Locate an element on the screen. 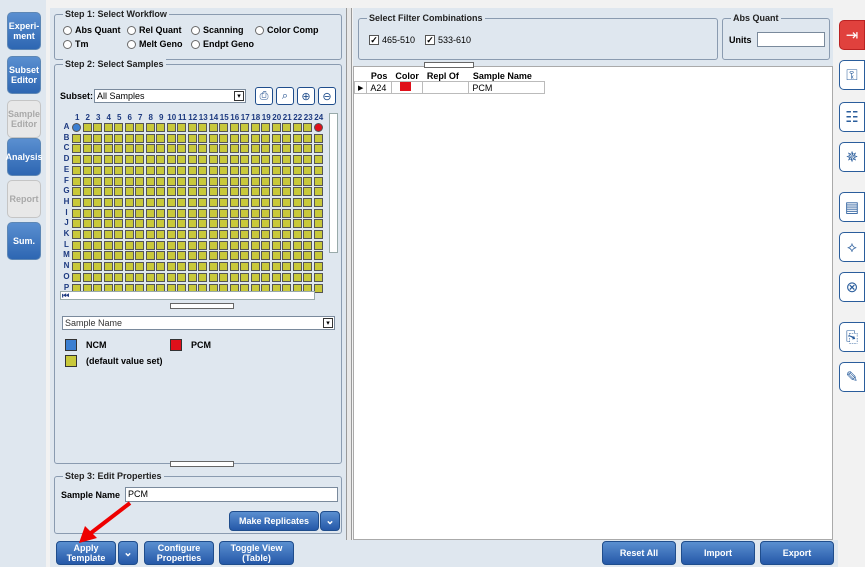 The image size is (865, 567). radio-scanning: Scanning is located at coordinates (217, 30).